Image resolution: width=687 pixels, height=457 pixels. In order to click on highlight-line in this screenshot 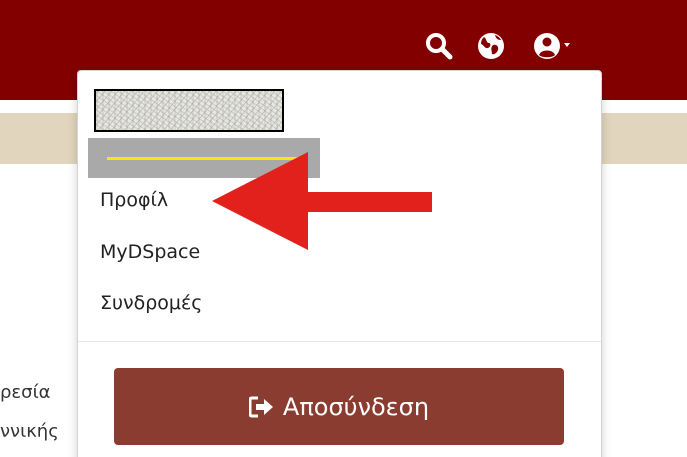, I will do `click(205, 158)`.